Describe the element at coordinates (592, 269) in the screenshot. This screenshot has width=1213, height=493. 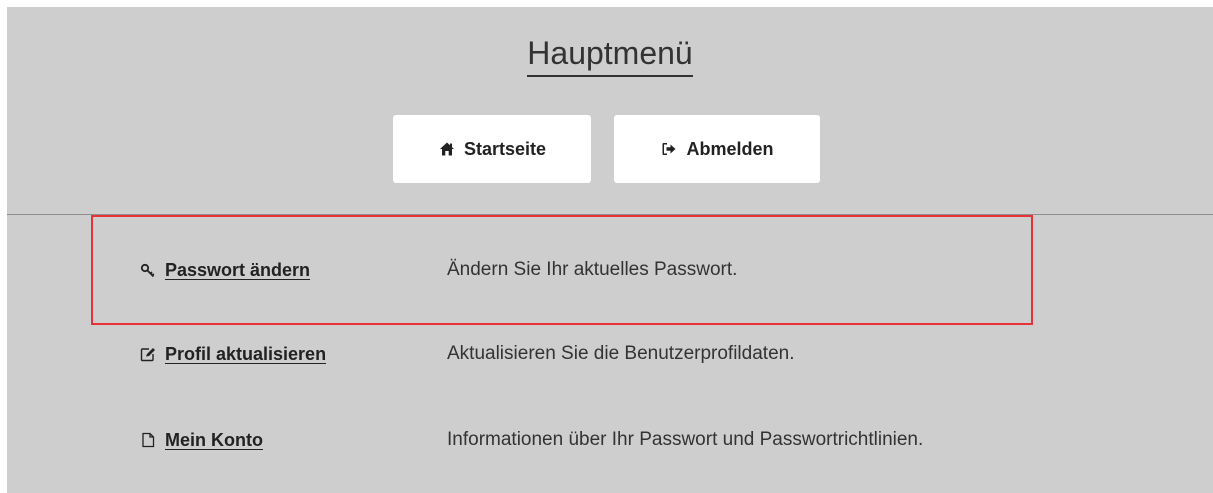
I see `change-password-description: Ändern Sie Ihr aktuelles Passwort.` at that location.